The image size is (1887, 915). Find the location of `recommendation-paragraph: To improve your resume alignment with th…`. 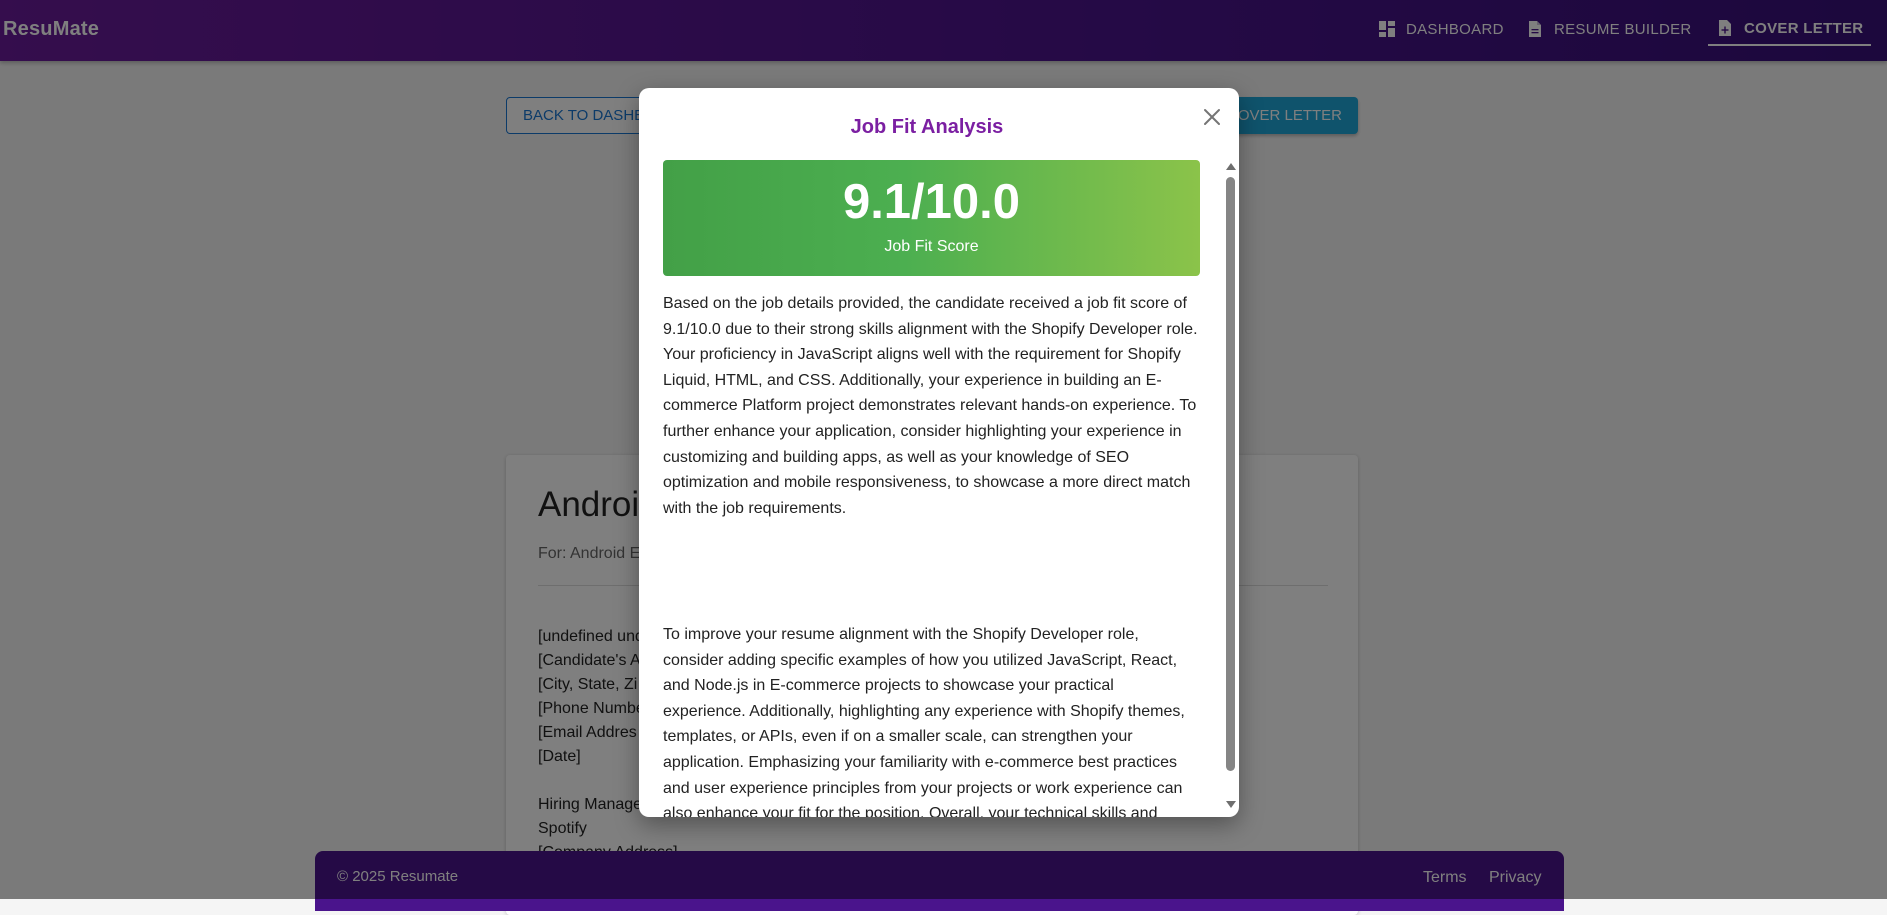

recommendation-paragraph: To improve your resume alignment with th… is located at coordinates (924, 721).